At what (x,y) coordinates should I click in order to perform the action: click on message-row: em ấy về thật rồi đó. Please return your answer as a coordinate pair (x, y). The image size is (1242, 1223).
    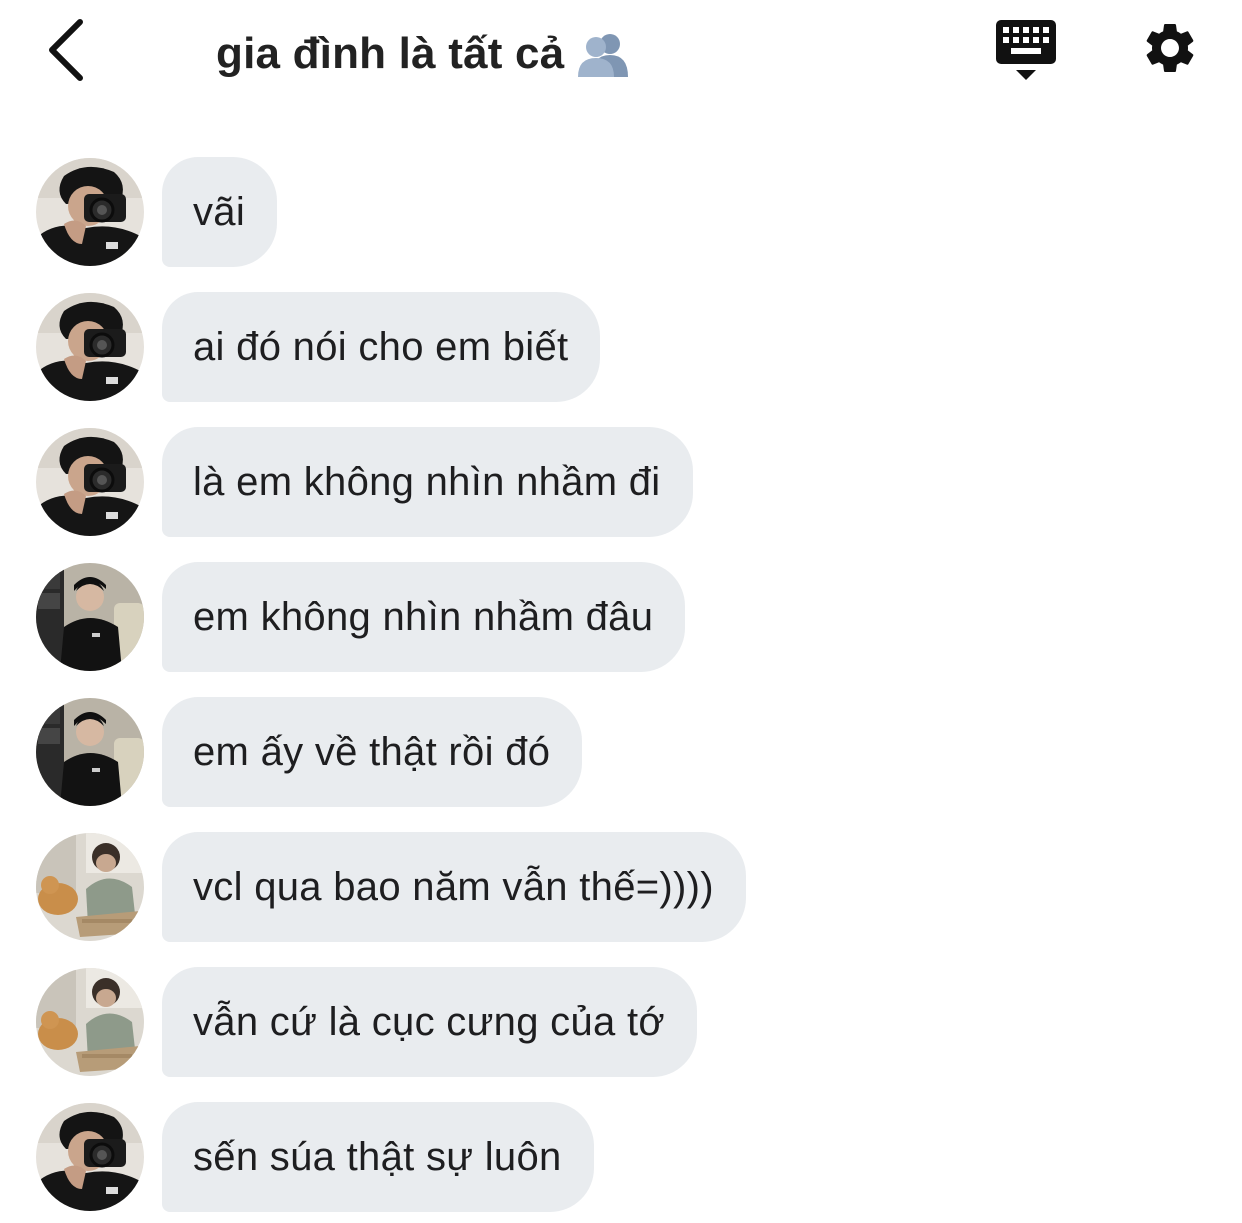
    Looking at the image, I should click on (309, 752).